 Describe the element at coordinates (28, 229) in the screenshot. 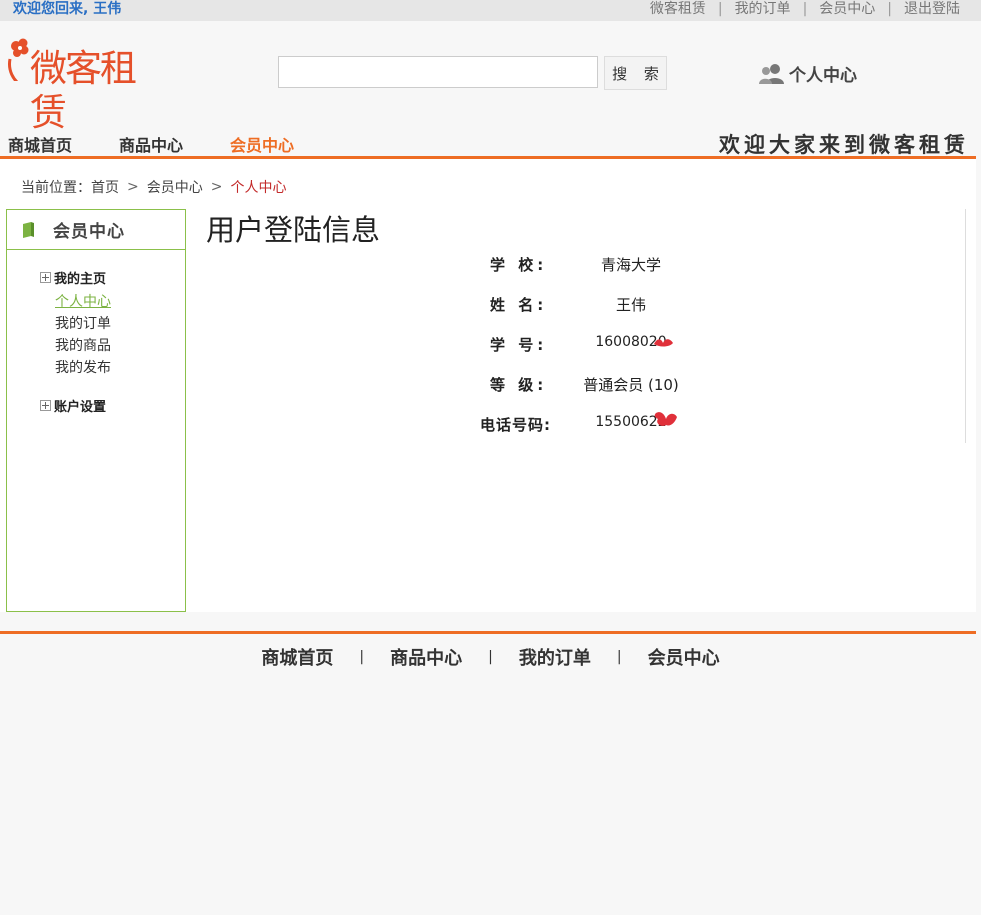

I see `book-icon` at that location.